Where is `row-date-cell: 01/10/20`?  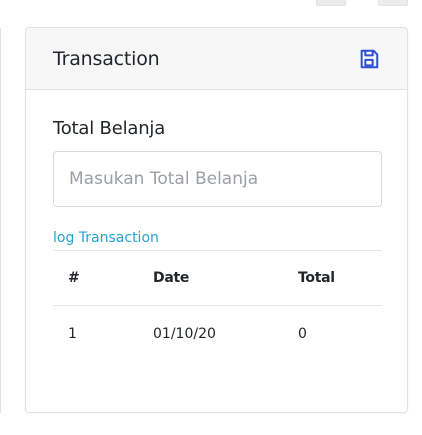
row-date-cell: 01/10/20 is located at coordinates (225, 333).